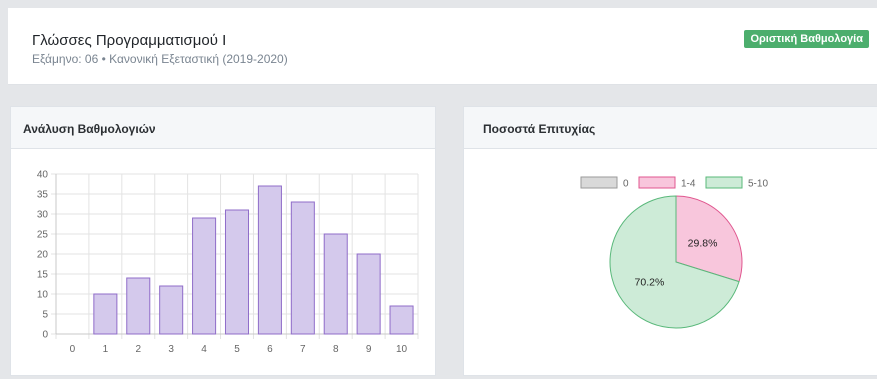 This screenshot has width=877, height=379. Describe the element at coordinates (43, 175) in the screenshot. I see `y-tick-label: 40` at that location.